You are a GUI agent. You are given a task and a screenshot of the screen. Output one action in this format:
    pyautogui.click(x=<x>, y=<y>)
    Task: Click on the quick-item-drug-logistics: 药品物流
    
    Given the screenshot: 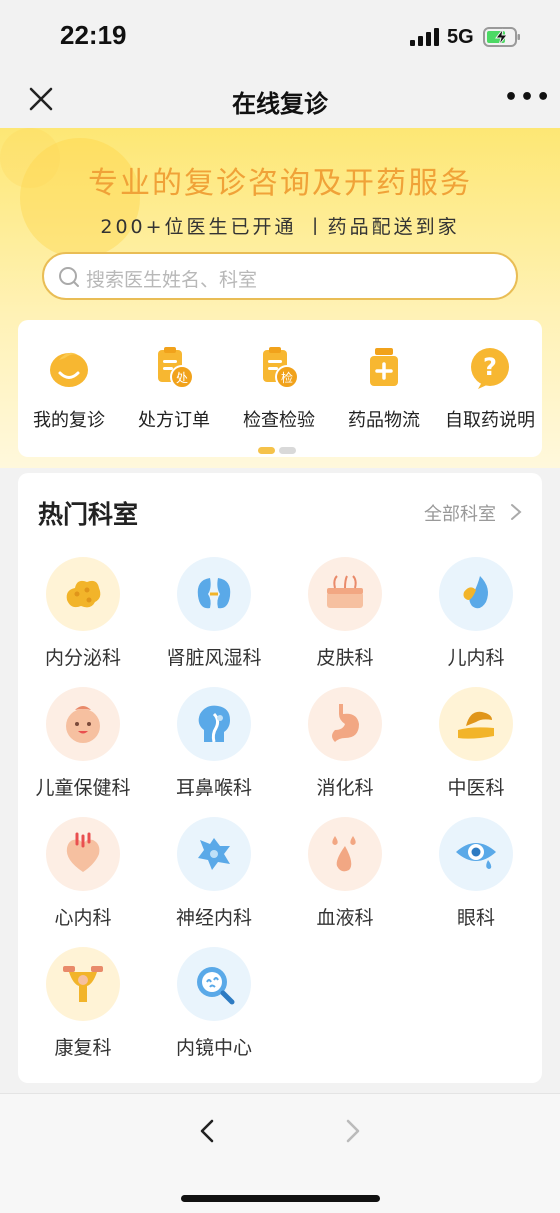 What is the action you would take?
    pyautogui.click(x=384, y=389)
    